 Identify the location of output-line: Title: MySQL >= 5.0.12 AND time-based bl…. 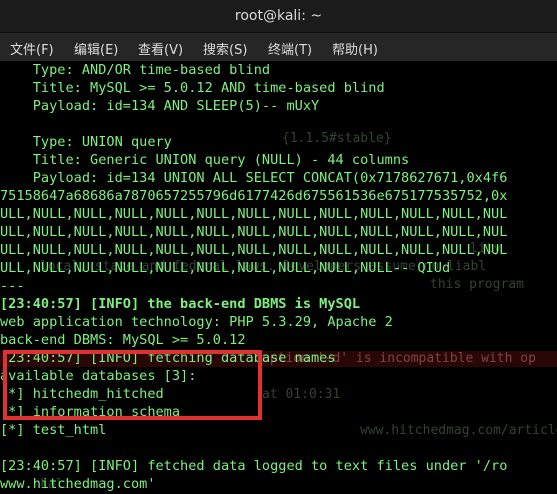
(192, 88).